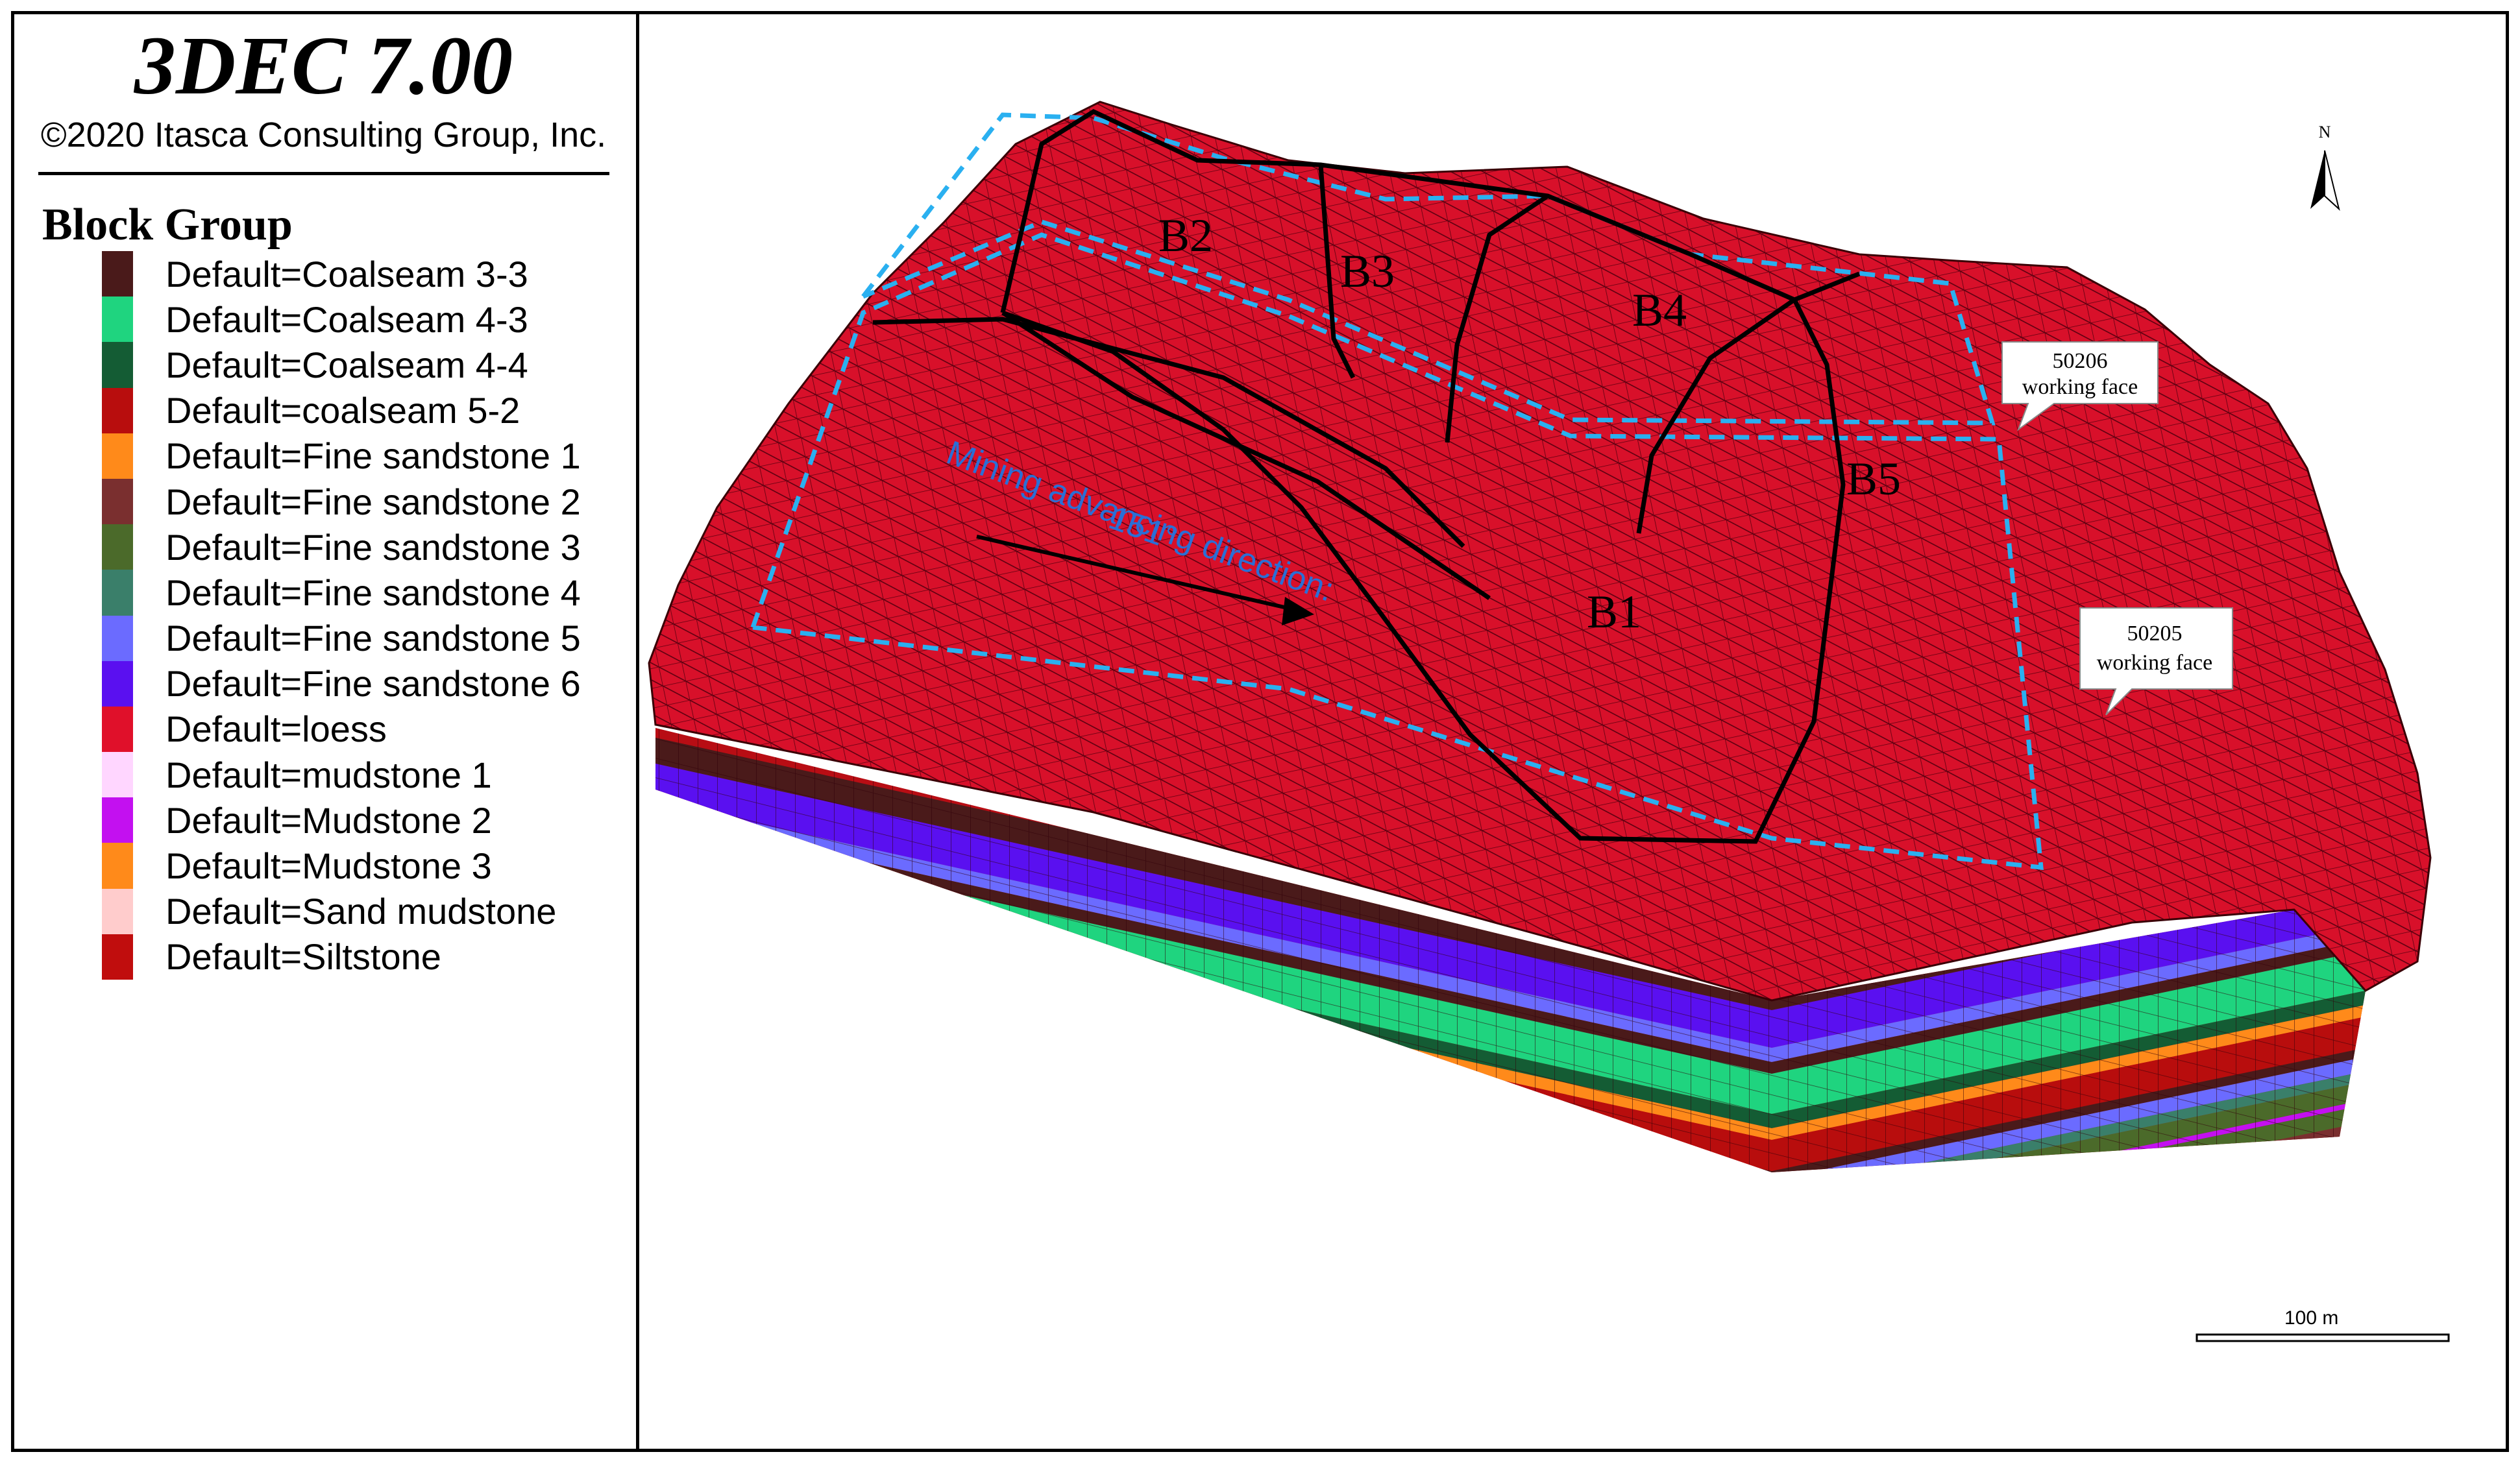 The image size is (2520, 1463). What do you see at coordinates (167, 225) in the screenshot?
I see `legend-title: Block Group` at bounding box center [167, 225].